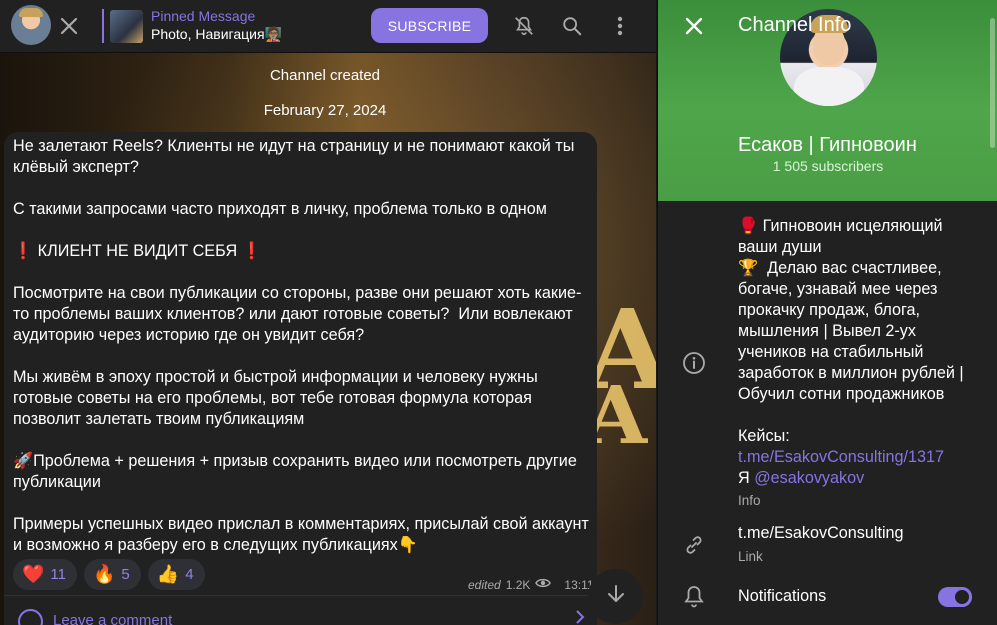 Image resolution: width=997 pixels, height=625 pixels. I want to click on subscribe-button: SUBSCRIBE, so click(429, 25).